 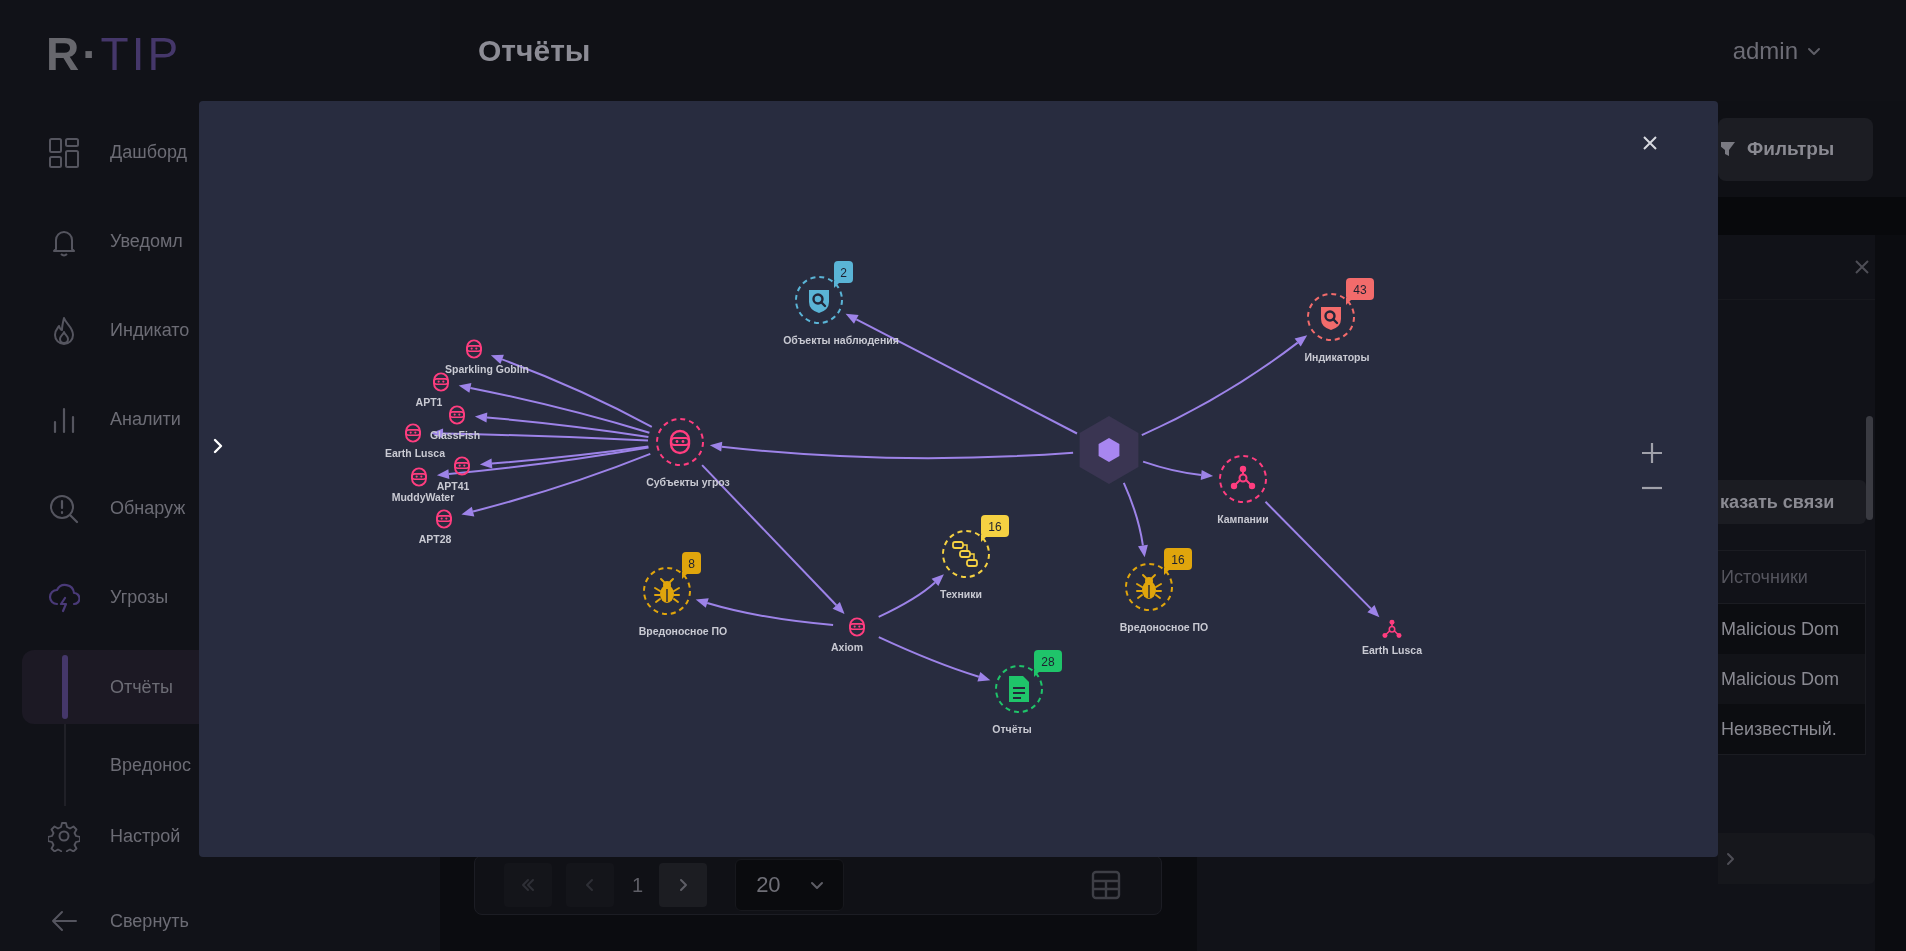 What do you see at coordinates (1791, 629) in the screenshot?
I see `table-cell: Malicious Dom` at bounding box center [1791, 629].